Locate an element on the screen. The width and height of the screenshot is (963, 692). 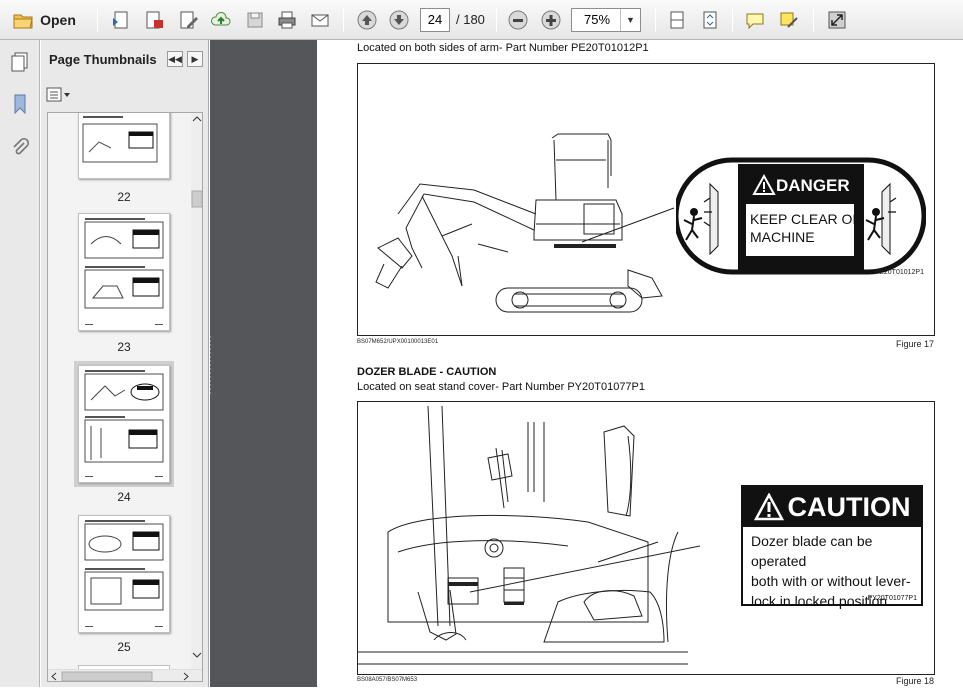
warning-triangle-icon is located at coordinates (768, 507).